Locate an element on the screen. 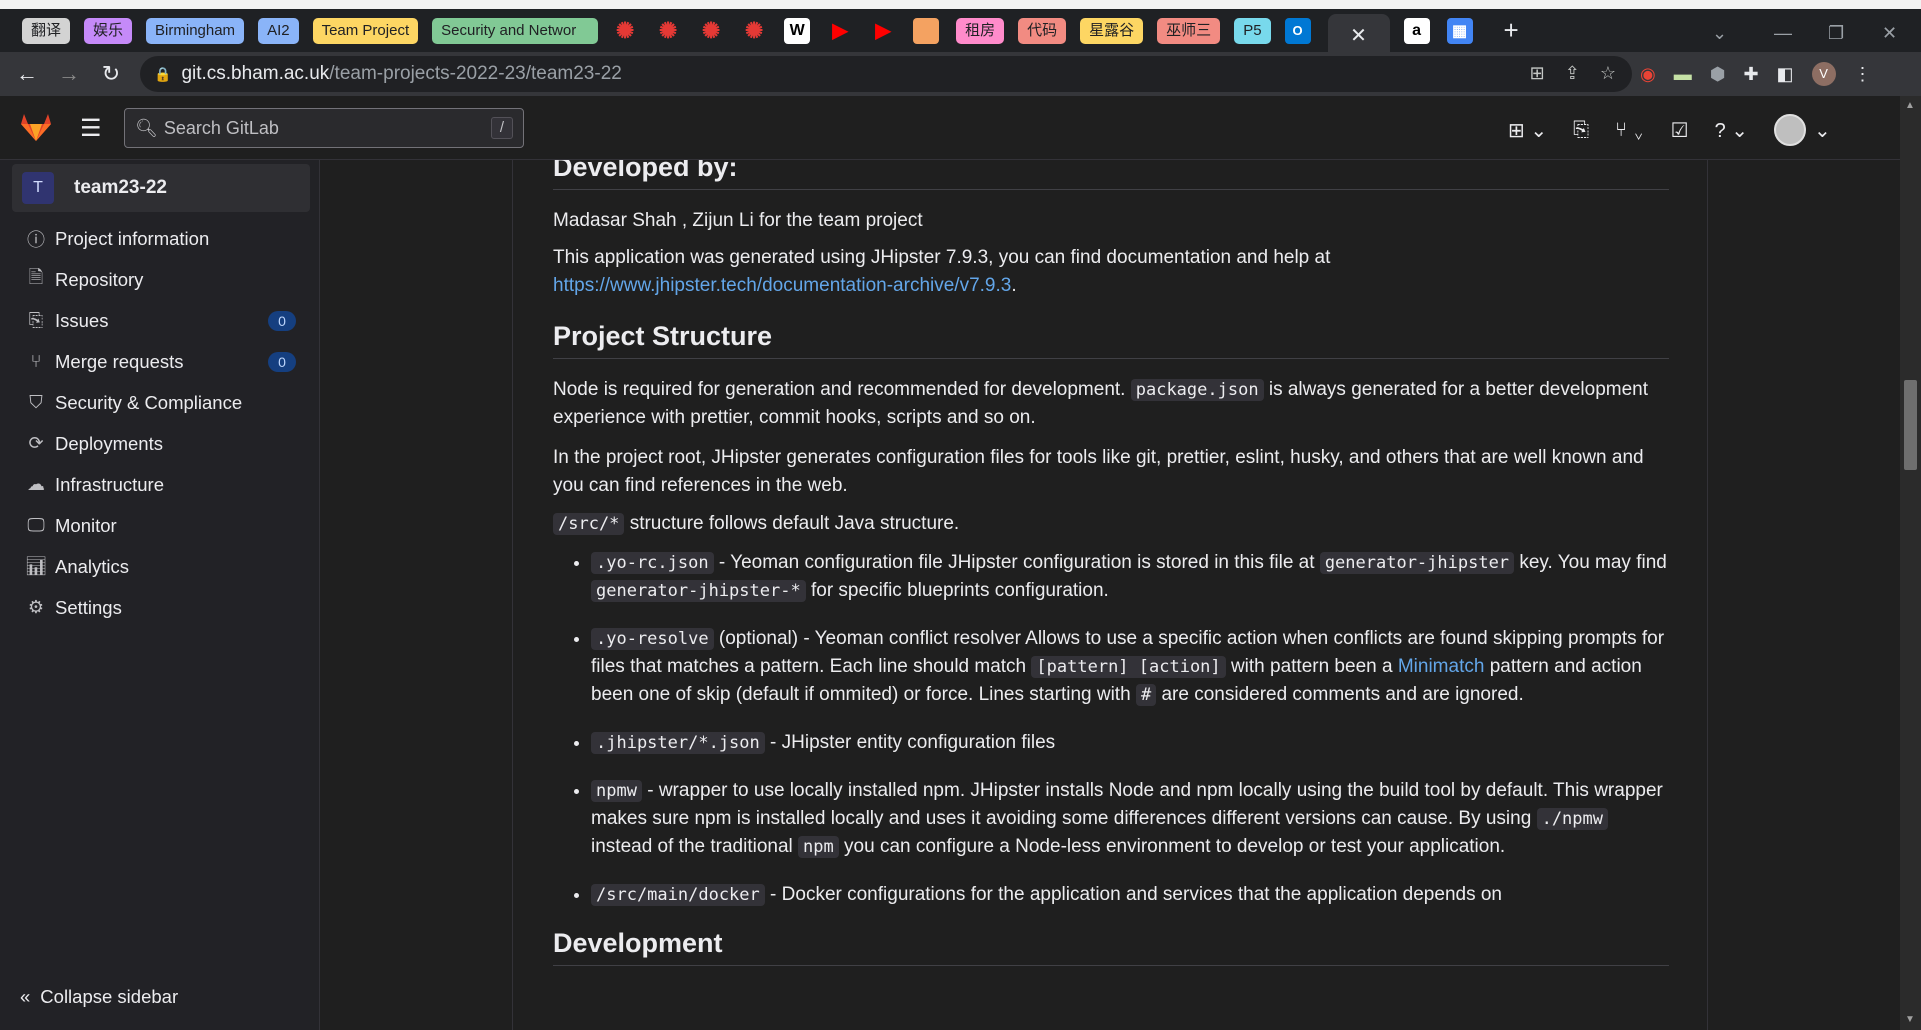  project-icon: ⓘ is located at coordinates (36, 239).